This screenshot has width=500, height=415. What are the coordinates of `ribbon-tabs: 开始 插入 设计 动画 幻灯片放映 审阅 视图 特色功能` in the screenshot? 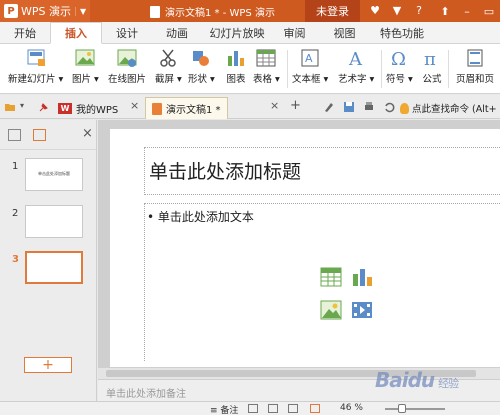 It's located at (250, 33).